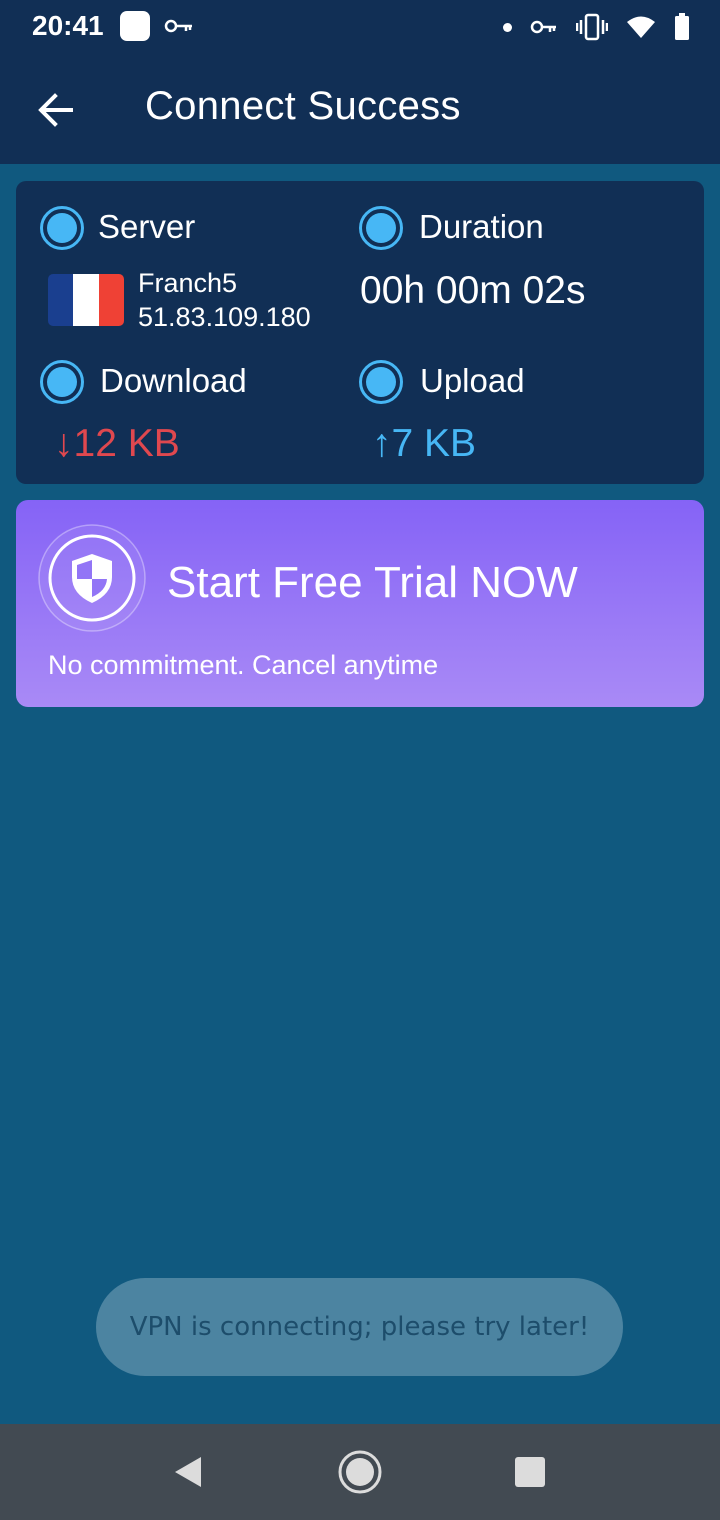 The width and height of the screenshot is (720, 1520). I want to click on nav-recents-button, so click(530, 1472).